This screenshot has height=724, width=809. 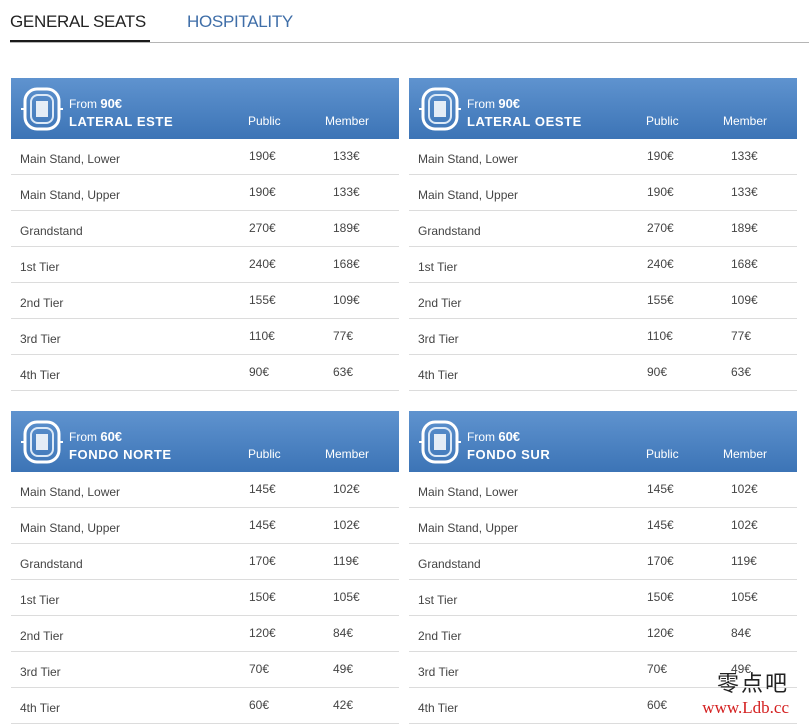 What do you see at coordinates (259, 705) in the screenshot?
I see `public-price: 60€` at bounding box center [259, 705].